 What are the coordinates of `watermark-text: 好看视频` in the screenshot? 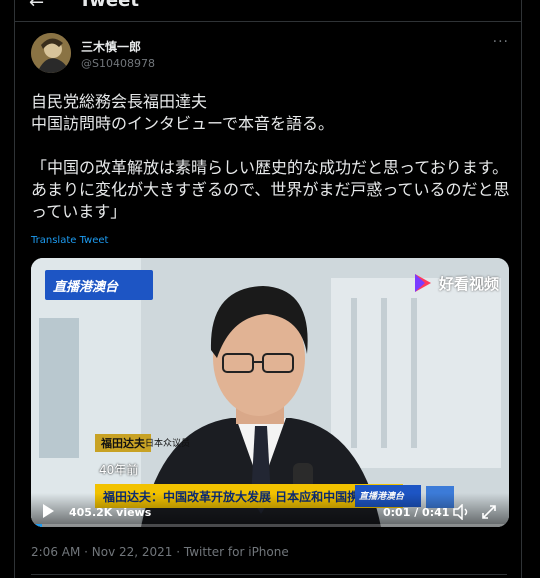 It's located at (468, 283).